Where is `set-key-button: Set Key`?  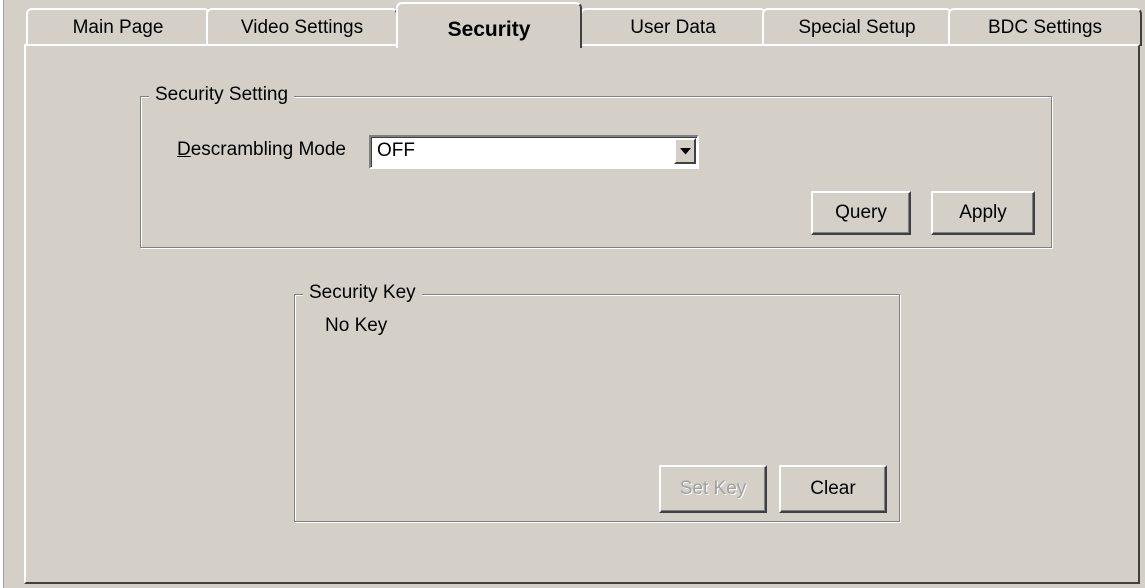
set-key-button: Set Key is located at coordinates (713, 489).